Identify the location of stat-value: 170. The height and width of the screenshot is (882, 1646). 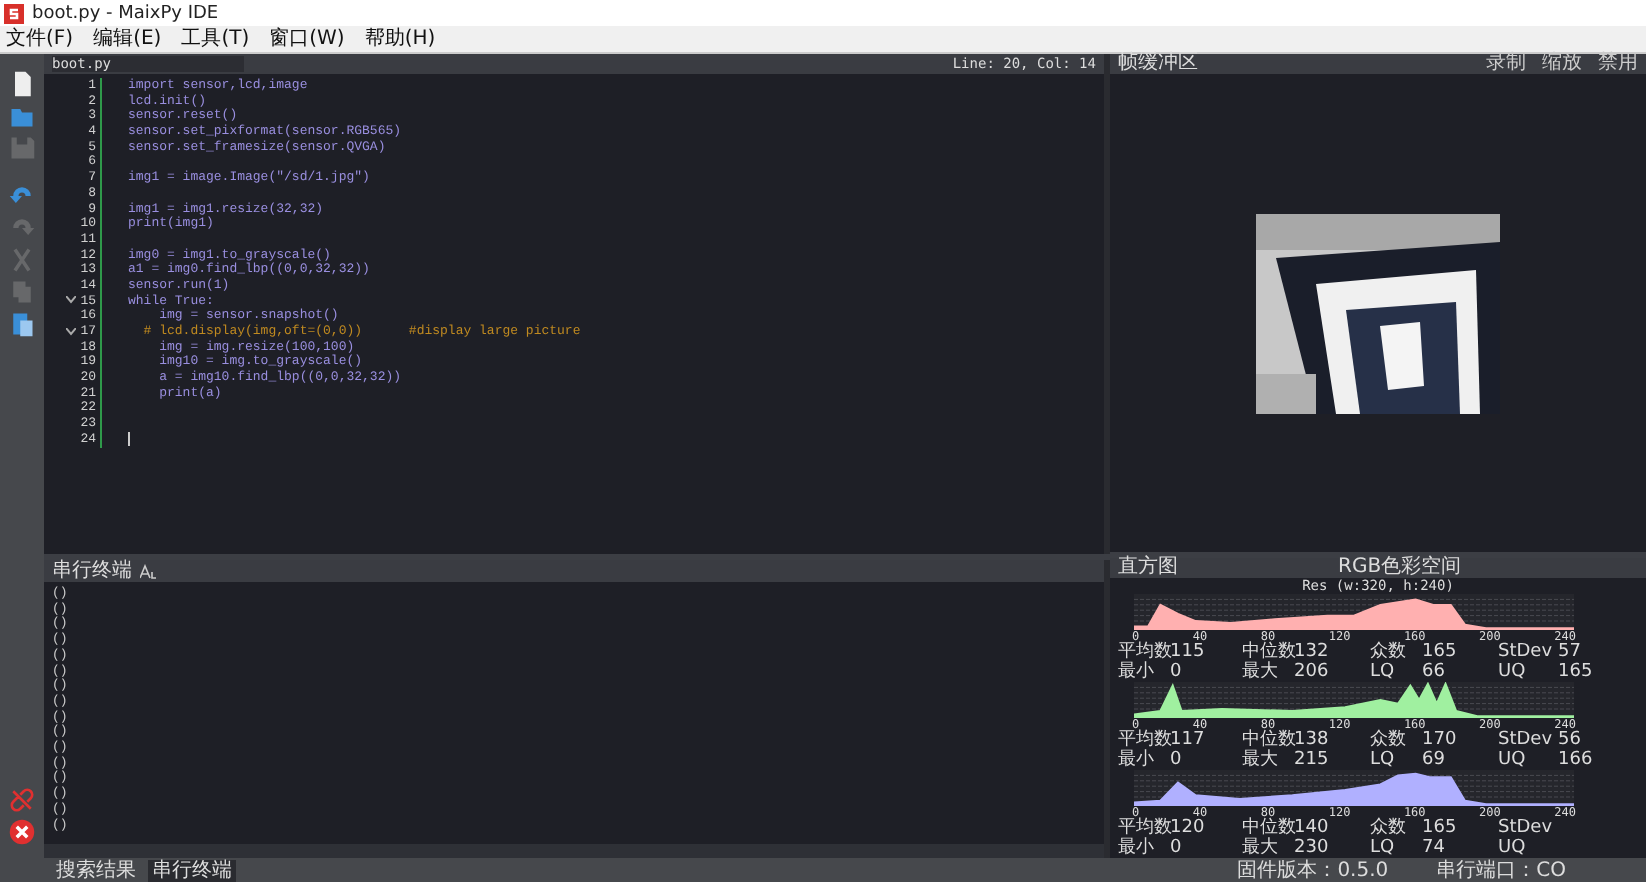
(1440, 741).